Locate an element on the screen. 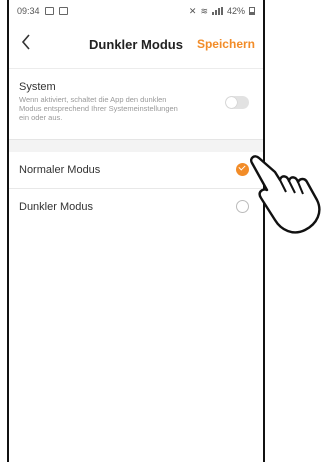 The image size is (329, 462). mute-icon: ✕ is located at coordinates (192, 10).